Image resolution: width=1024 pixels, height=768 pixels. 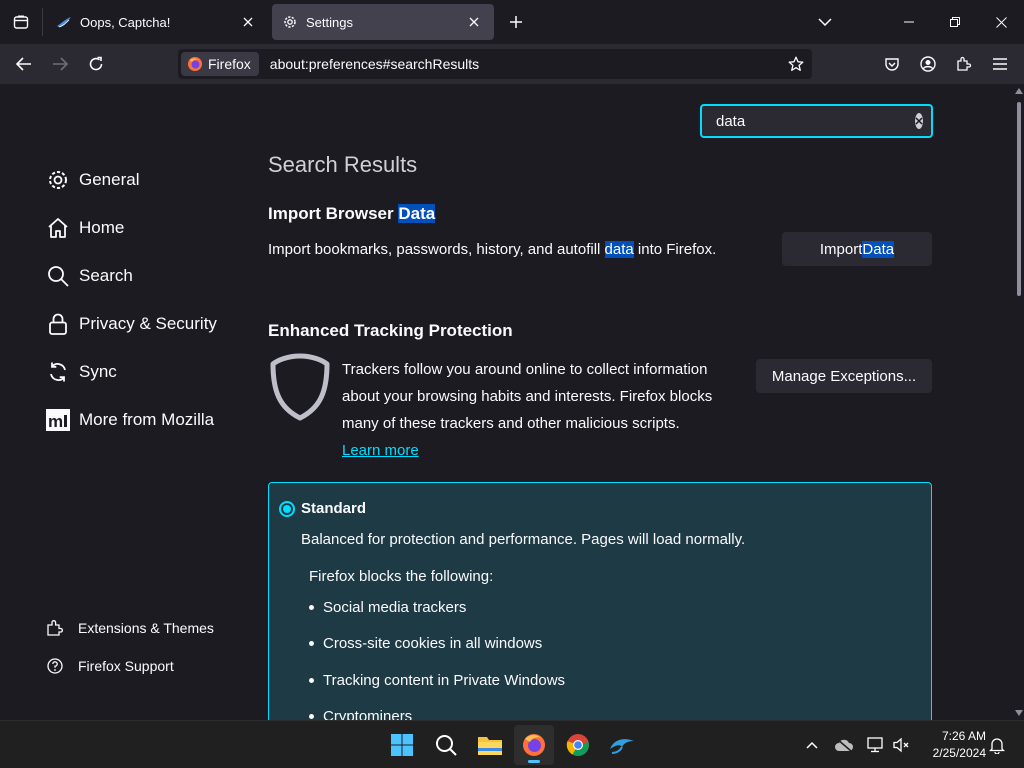 What do you see at coordinates (1019, 713) in the screenshot?
I see `scroll-down-icon` at bounding box center [1019, 713].